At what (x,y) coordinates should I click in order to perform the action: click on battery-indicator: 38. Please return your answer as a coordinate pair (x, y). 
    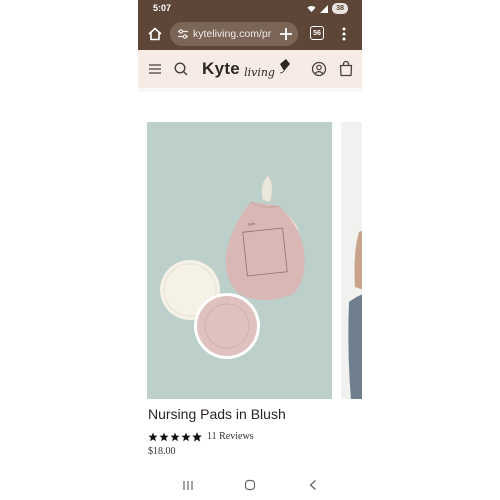
    Looking at the image, I should click on (340, 8).